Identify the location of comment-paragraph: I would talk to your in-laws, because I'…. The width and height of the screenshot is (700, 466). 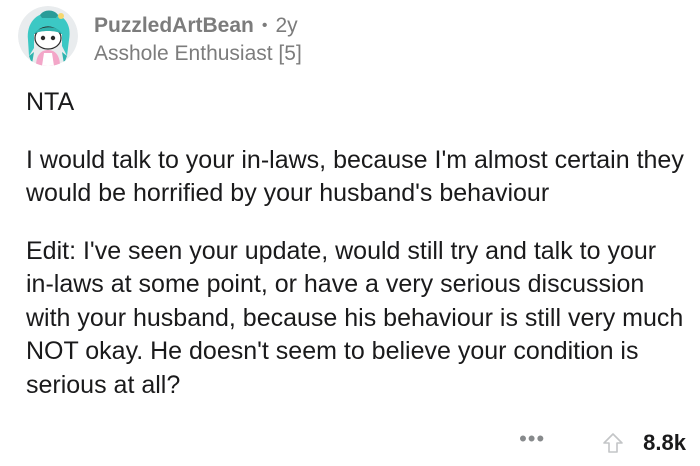
(355, 176).